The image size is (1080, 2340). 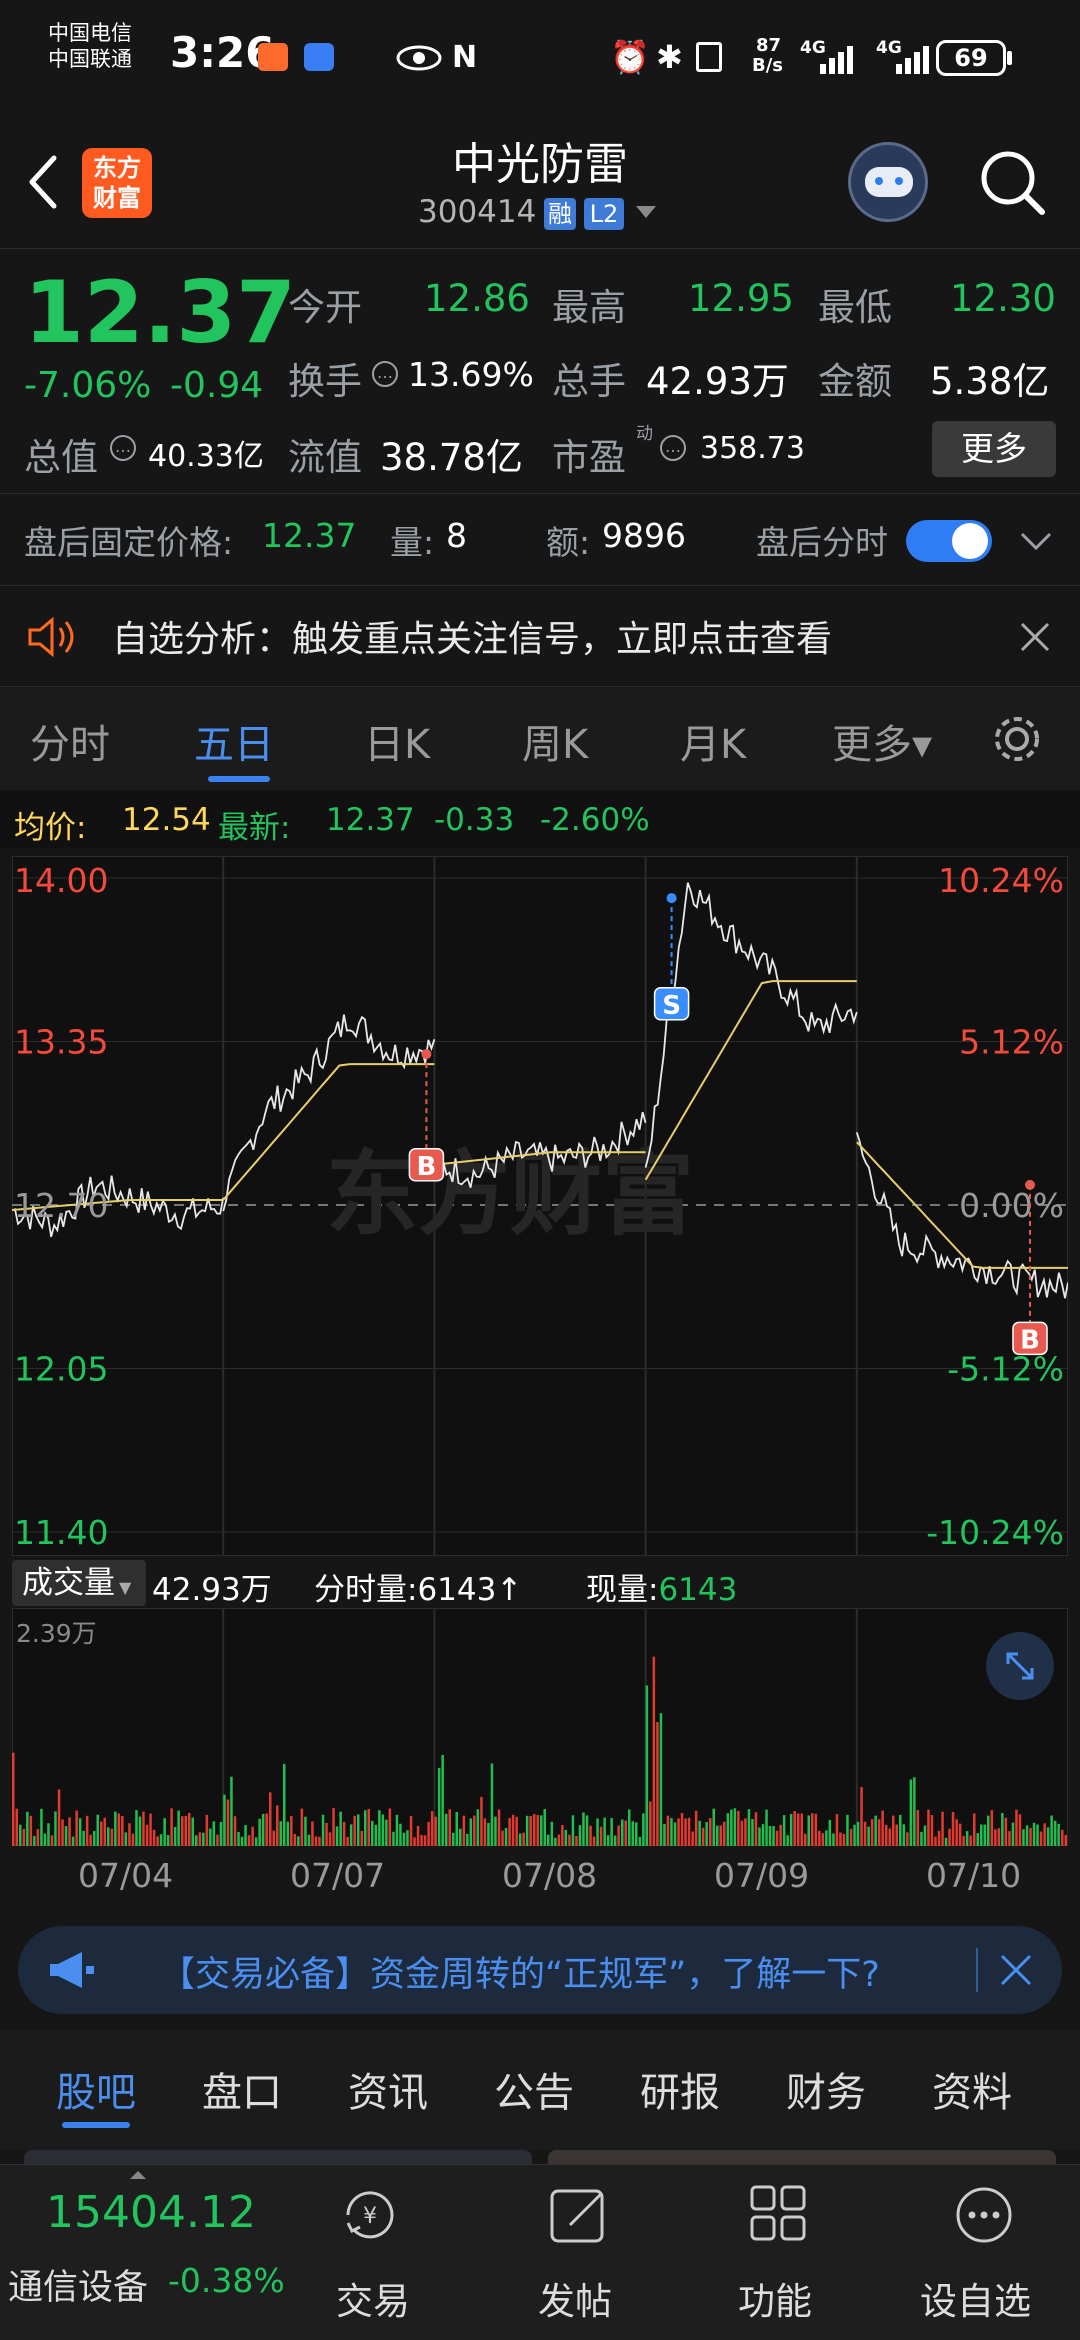 What do you see at coordinates (456, 535) in the screenshot?
I see `after-vol-value: 8` at bounding box center [456, 535].